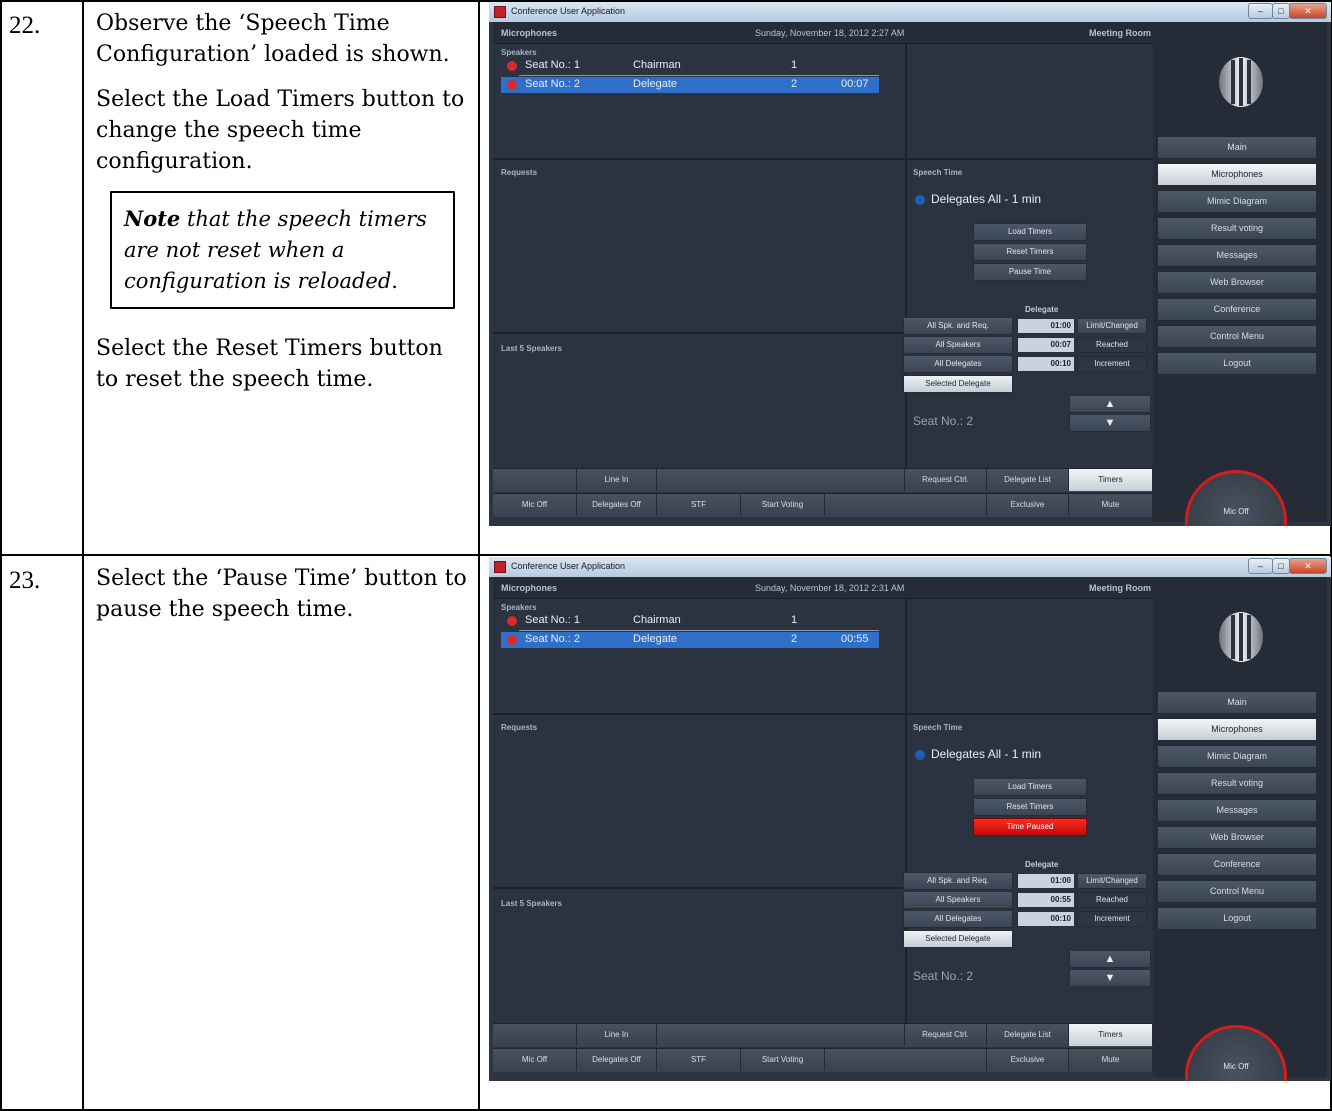 The width and height of the screenshot is (1332, 1111). What do you see at coordinates (531, 903) in the screenshot?
I see `last-speakers-label: Last 5 Speakers` at bounding box center [531, 903].